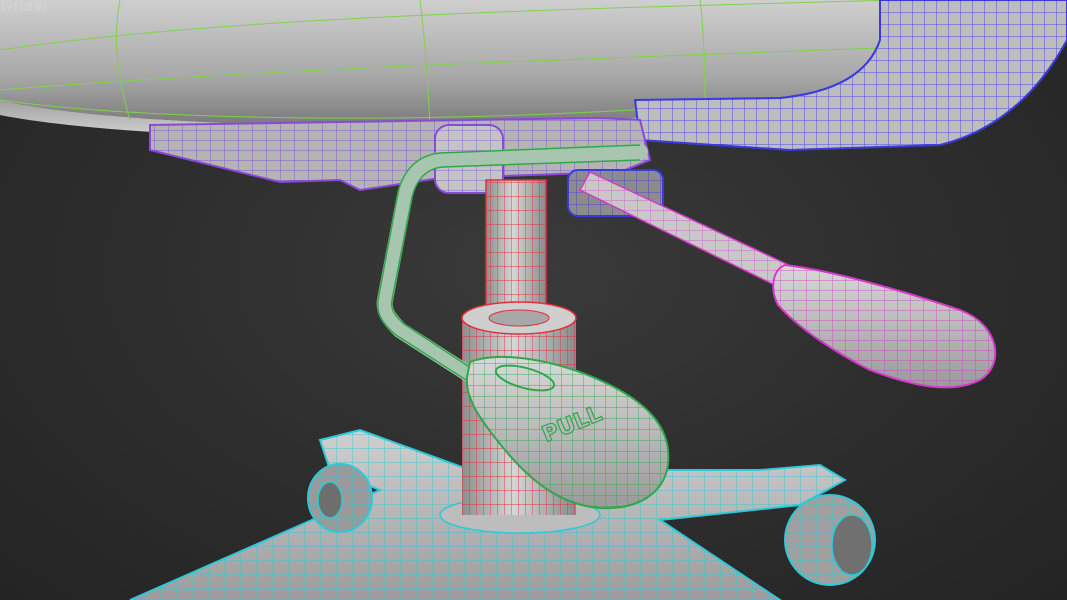  What do you see at coordinates (830, 540) in the screenshot?
I see `caster-right` at bounding box center [830, 540].